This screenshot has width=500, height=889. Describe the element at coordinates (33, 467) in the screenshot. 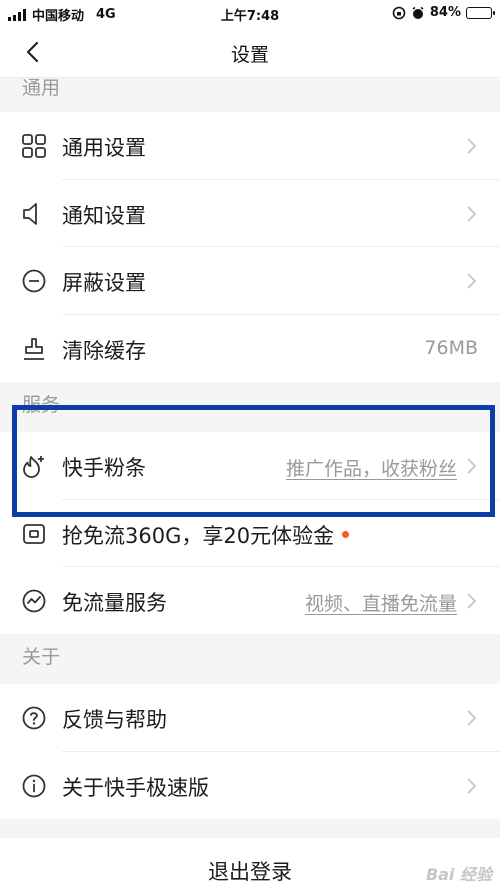

I see `flame-plus-icon` at that location.